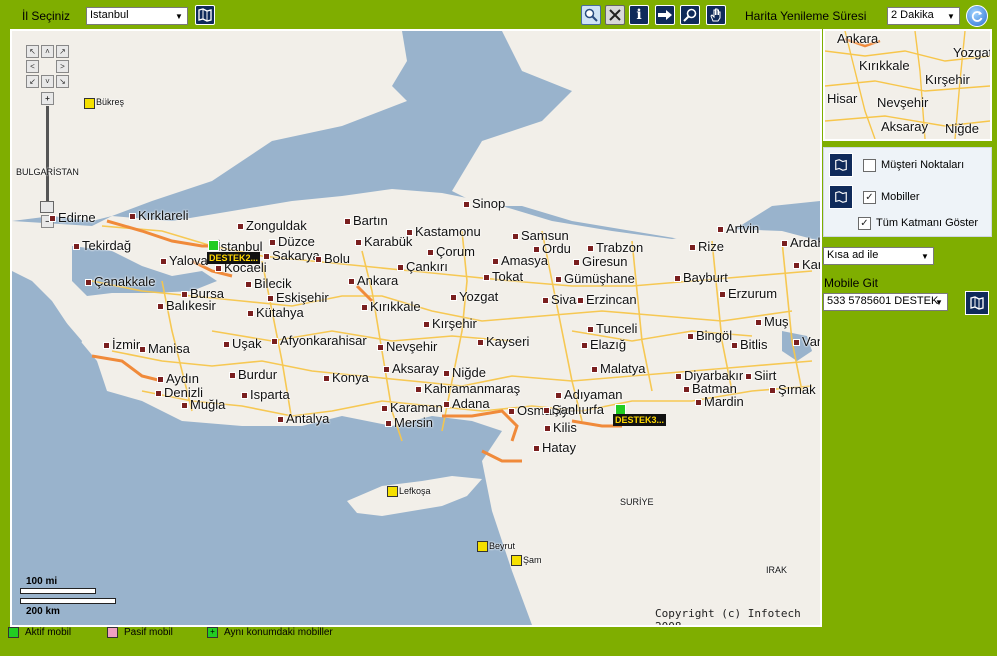 This screenshot has width=997, height=656. Describe the element at coordinates (427, 266) in the screenshot. I see `city-label: Çankırı` at that location.